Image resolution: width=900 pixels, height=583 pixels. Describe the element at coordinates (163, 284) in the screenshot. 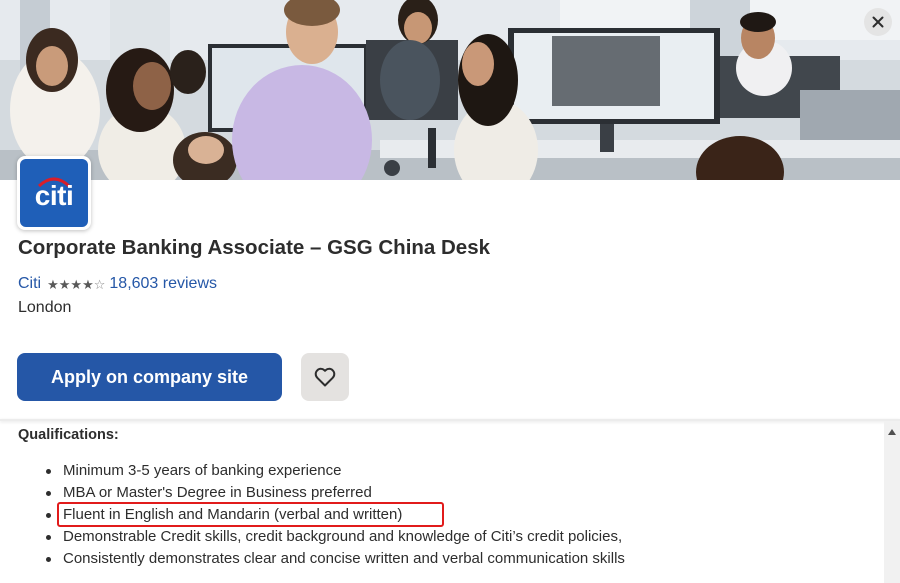

I see `reviews-link: 18,603 reviews` at that location.